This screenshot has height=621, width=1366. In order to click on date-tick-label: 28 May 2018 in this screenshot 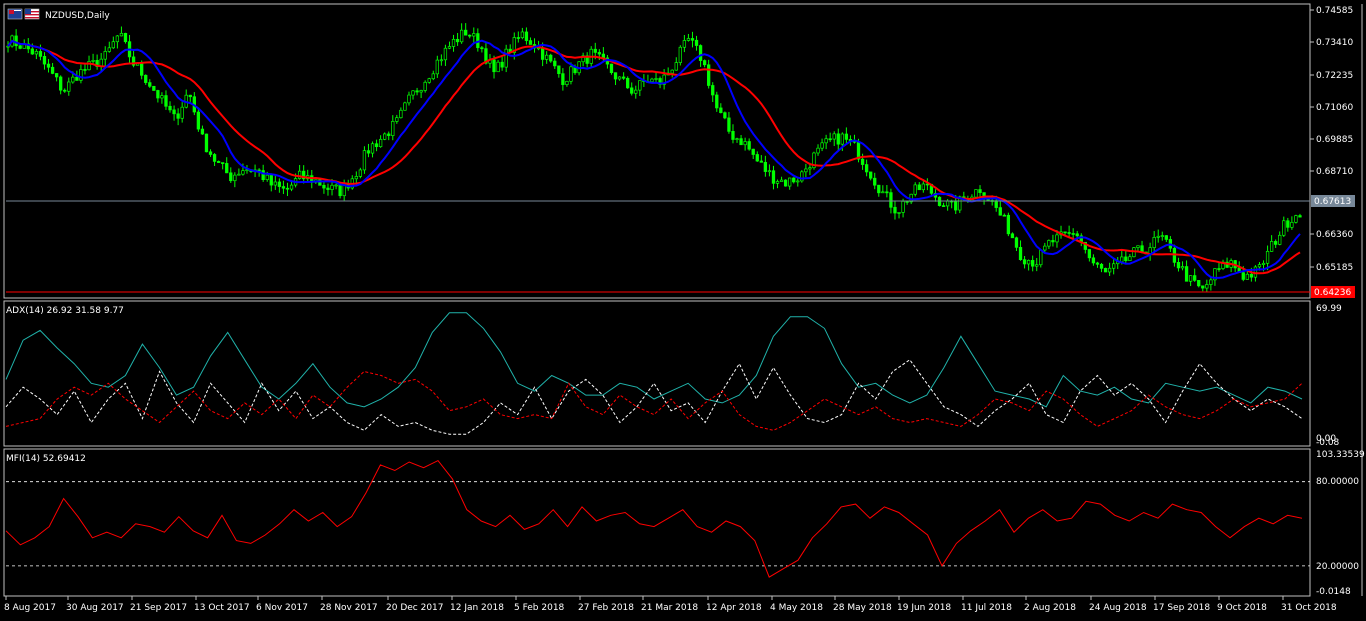, I will do `click(862, 608)`.